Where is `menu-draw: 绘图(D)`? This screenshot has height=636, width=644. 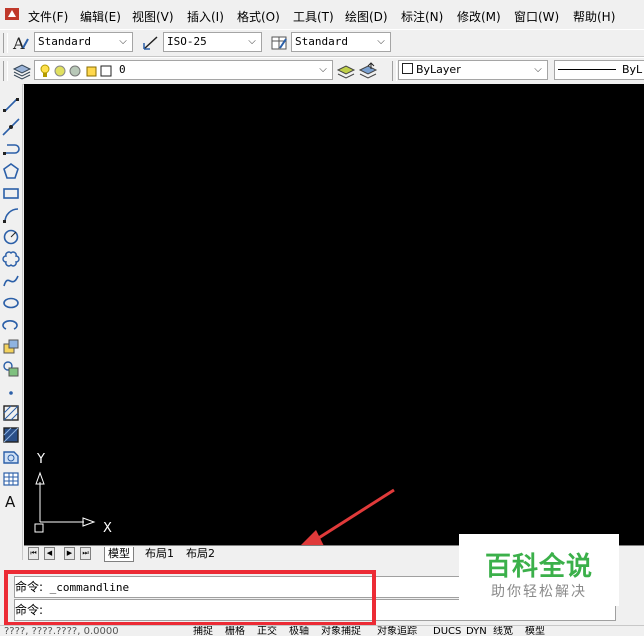
menu-draw: 绘图(D) is located at coordinates (366, 16).